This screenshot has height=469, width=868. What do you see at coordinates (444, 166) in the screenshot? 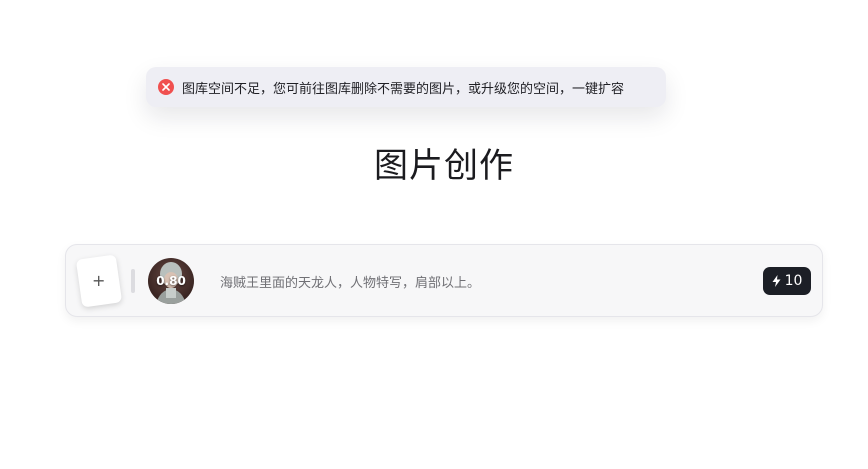
I see `page-title: 图片创作` at bounding box center [444, 166].